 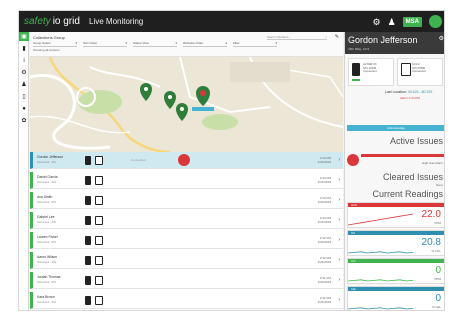 What do you see at coordinates (395, 243) in the screenshot?
I see `reading-card: O2 20.8% VOL` at bounding box center [395, 243].